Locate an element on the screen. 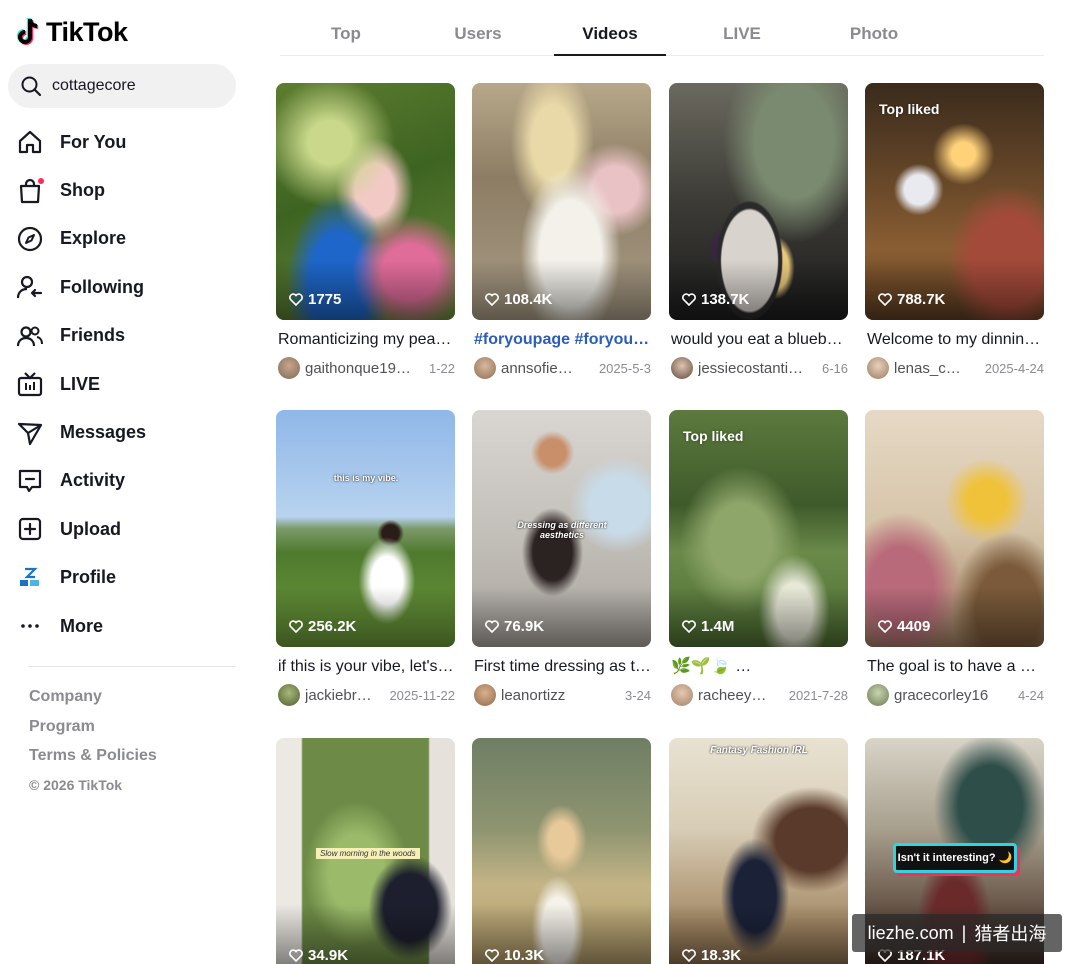 The image size is (1073, 964). nav-following: Following is located at coordinates (125, 287).